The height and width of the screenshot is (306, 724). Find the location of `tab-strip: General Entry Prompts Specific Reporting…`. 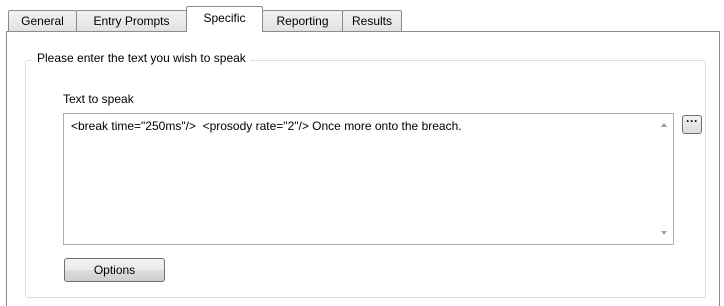

tab-strip: General Entry Prompts Specific Reporting… is located at coordinates (366, 19).